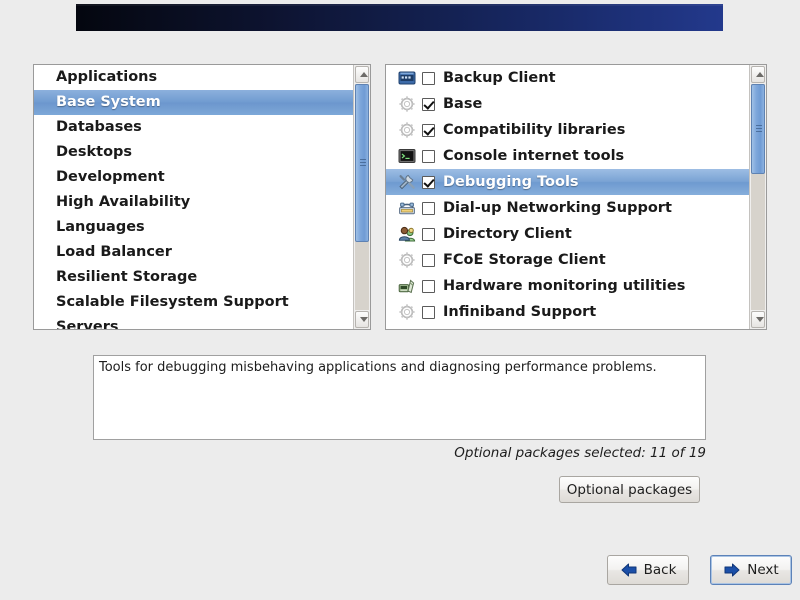 This screenshot has height=600, width=800. Describe the element at coordinates (193, 252) in the screenshot. I see `group-list-item: Load Balancer` at that location.